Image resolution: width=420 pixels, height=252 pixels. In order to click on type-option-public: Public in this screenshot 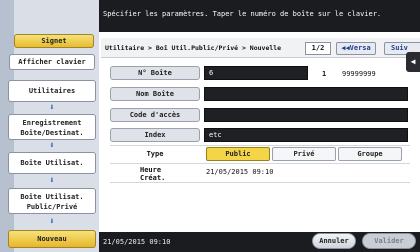, I will do `click(238, 154)`.